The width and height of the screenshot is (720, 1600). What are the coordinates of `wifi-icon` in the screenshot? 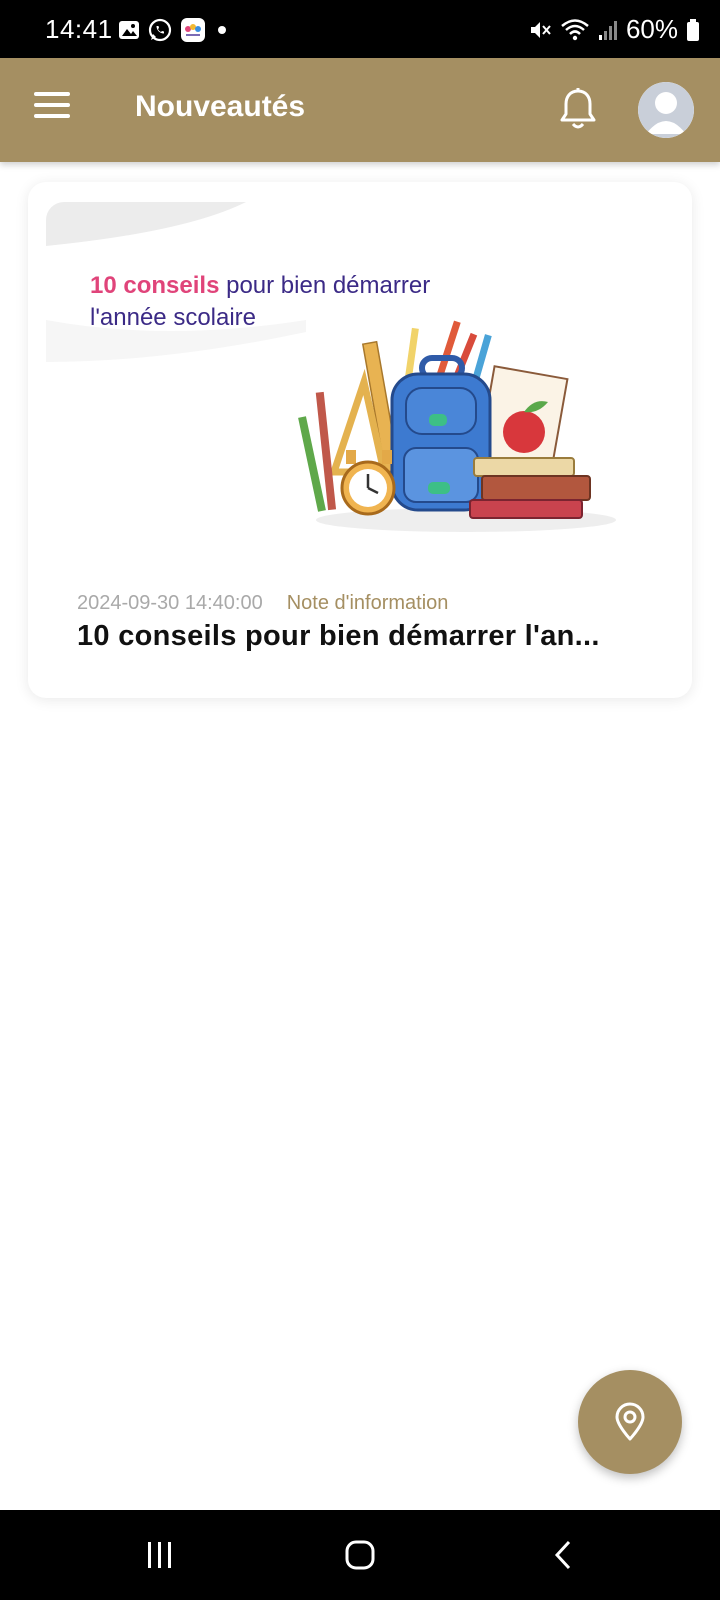 It's located at (575, 29).